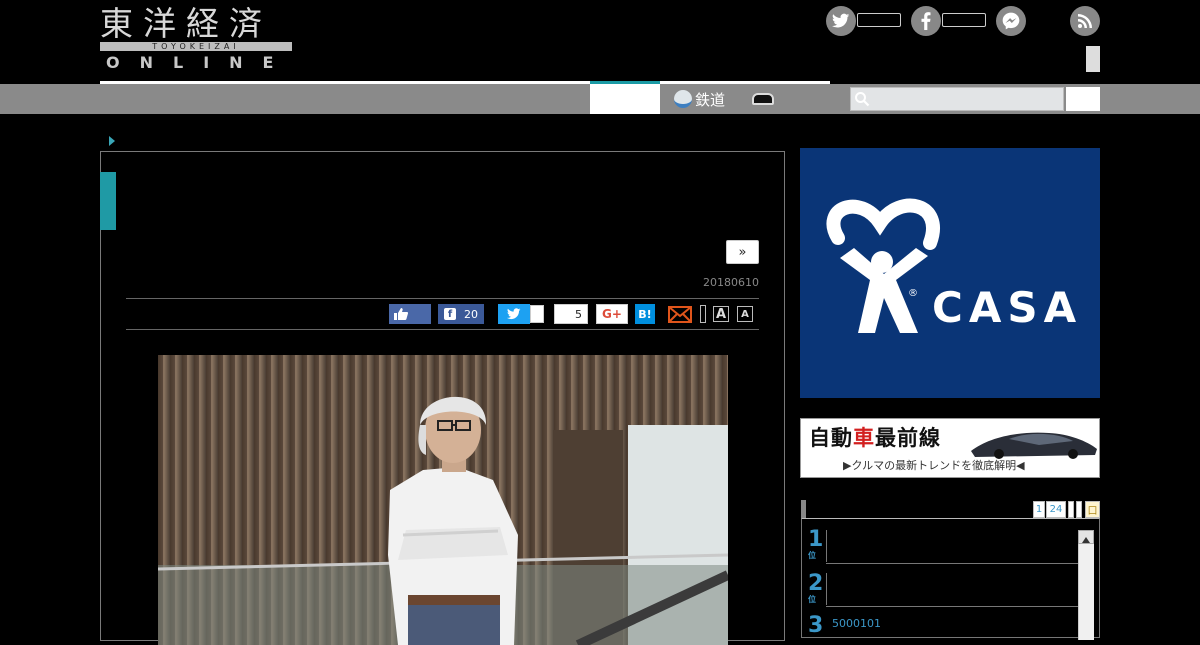 This screenshot has width=1200, height=645. Describe the element at coordinates (410, 314) in the screenshot. I see `facebook-like-button` at that location.